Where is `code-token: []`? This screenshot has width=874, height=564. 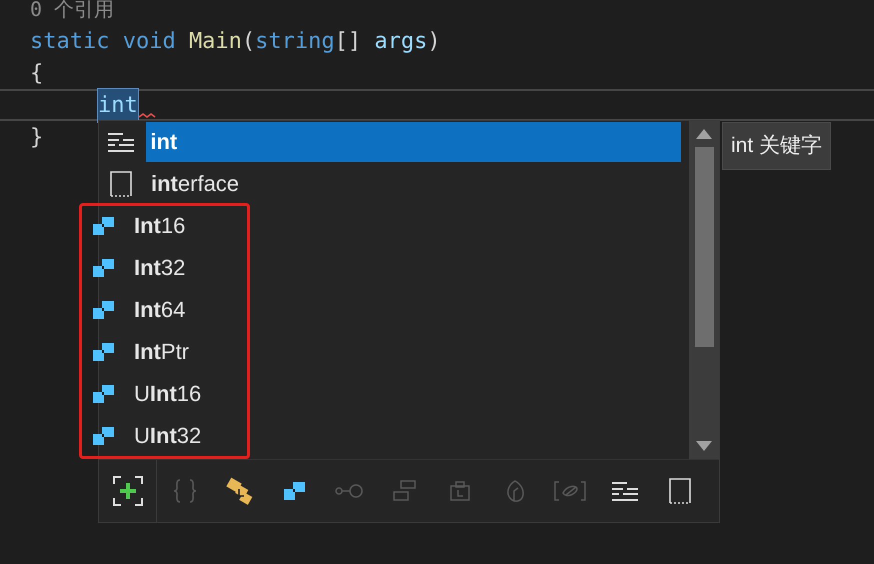 code-token: [] is located at coordinates (348, 42).